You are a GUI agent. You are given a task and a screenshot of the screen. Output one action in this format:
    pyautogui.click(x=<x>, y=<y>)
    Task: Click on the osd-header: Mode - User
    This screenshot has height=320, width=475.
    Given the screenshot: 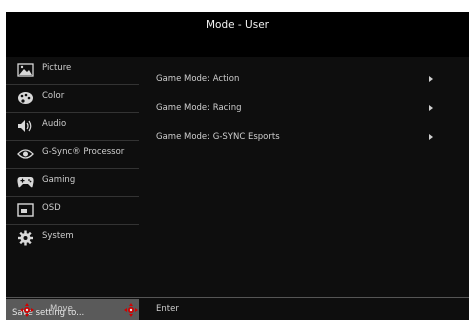 What is the action you would take?
    pyautogui.click(x=237, y=27)
    